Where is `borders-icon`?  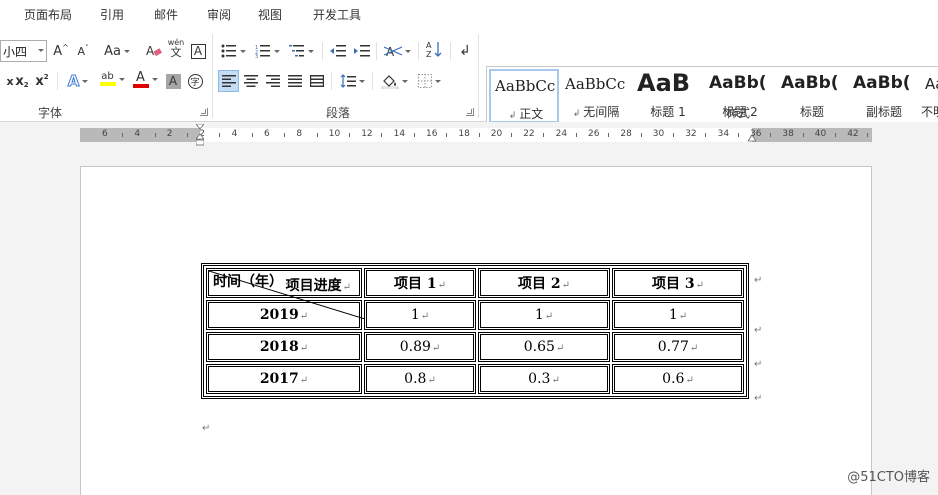 borders-icon is located at coordinates (424, 81).